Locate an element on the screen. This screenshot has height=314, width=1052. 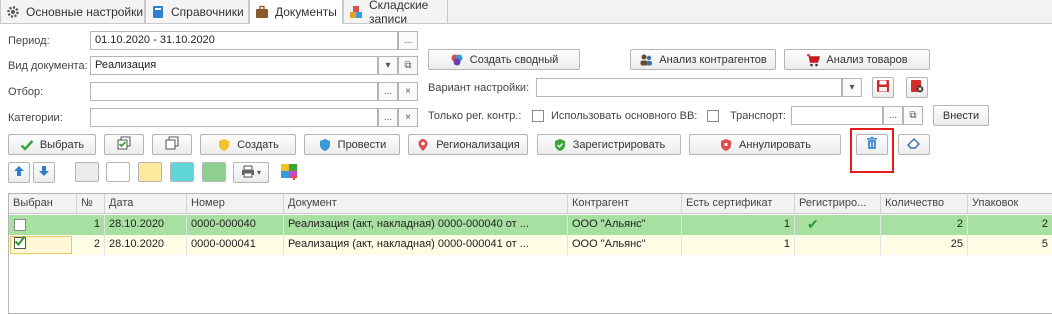
tab-directories: Справочники is located at coordinates (197, 12).